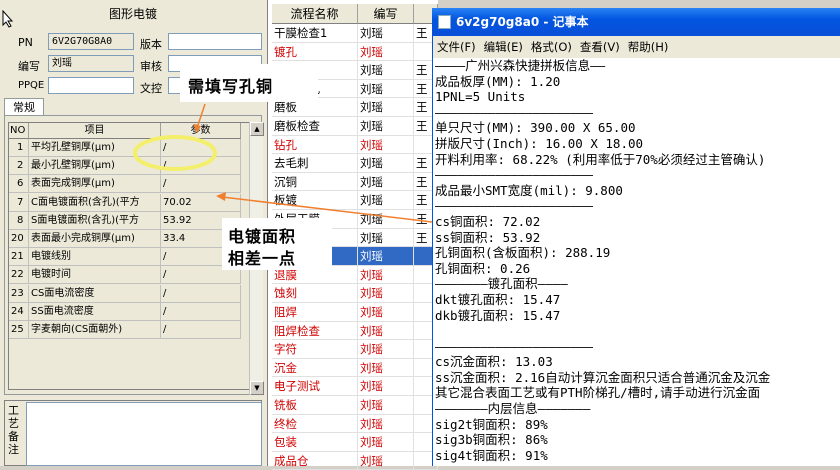 The width and height of the screenshot is (840, 470). Describe the element at coordinates (488, 221) in the screenshot. I see `notepad-line: cs铜面积: 72.02` at that location.